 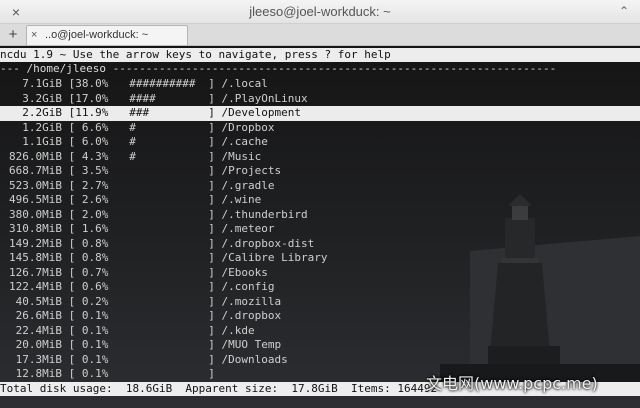 What do you see at coordinates (38, 330) in the screenshot?
I see `row-size: 22.4MiB` at bounding box center [38, 330].